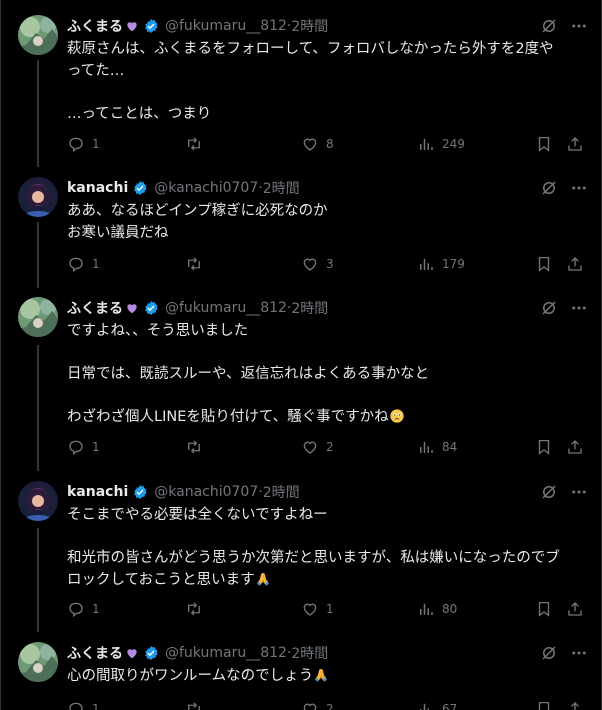  I want to click on tweet-text: 心の間取りがワンルームなのでしょう, so click(327, 677).